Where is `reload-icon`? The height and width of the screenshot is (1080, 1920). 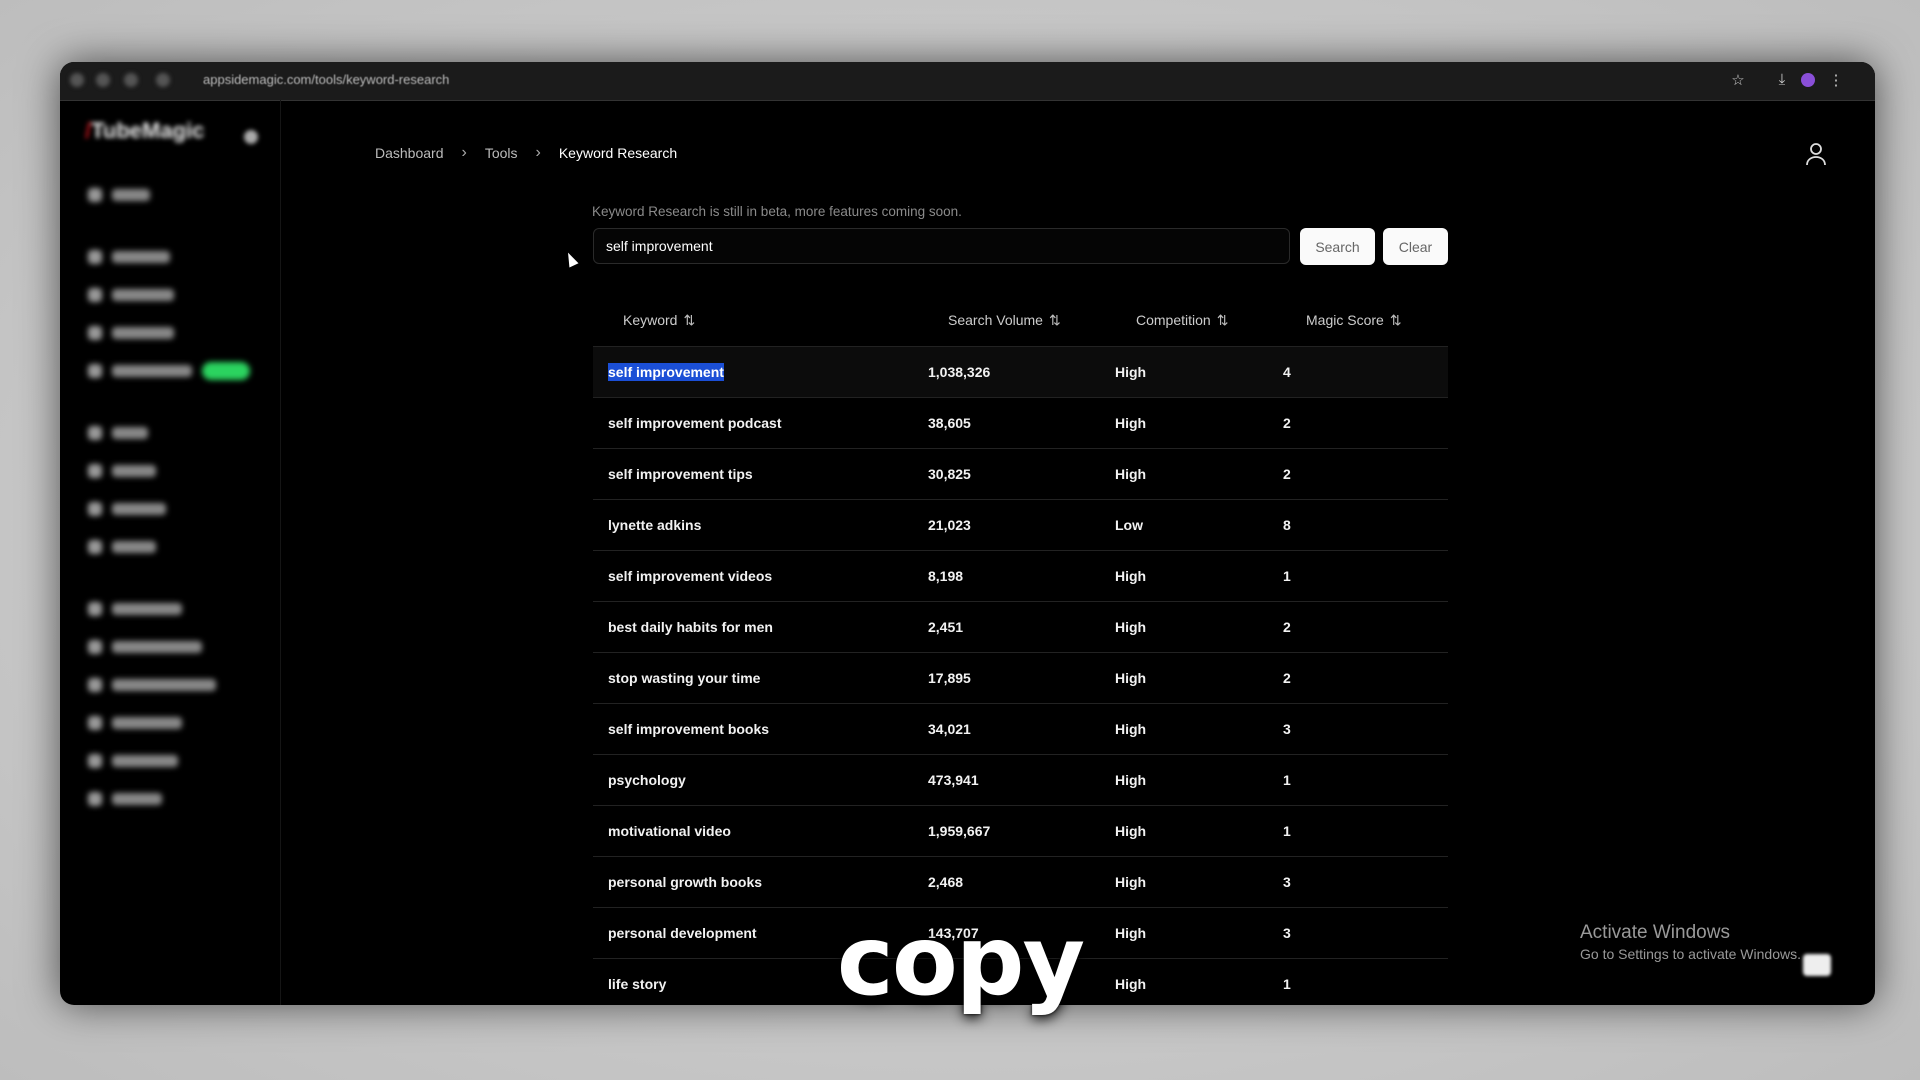
reload-icon is located at coordinates (131, 80).